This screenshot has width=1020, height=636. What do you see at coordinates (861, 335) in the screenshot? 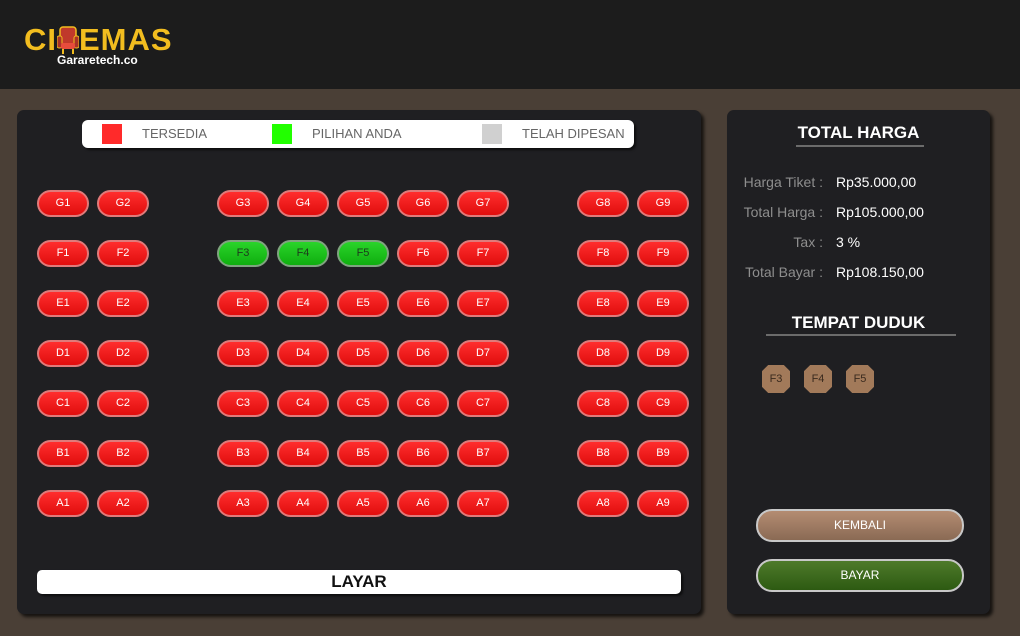
I see `seats-title-underline` at bounding box center [861, 335].